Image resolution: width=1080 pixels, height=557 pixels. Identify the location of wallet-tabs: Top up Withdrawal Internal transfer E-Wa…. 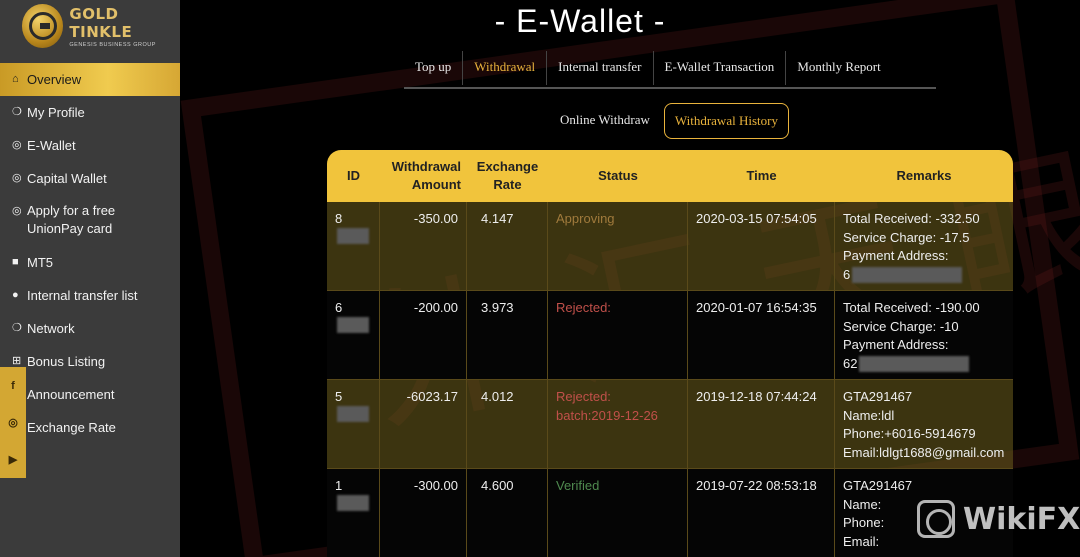
(670, 70).